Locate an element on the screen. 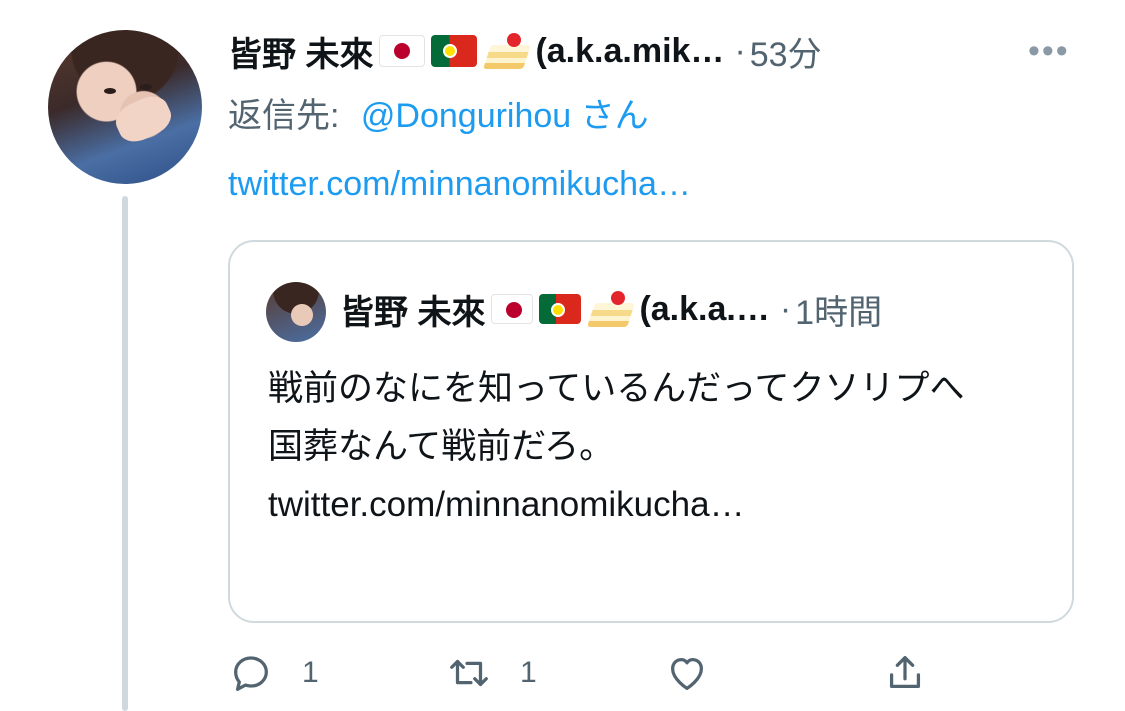 The width and height of the screenshot is (1125, 711). reply-suffix: さん is located at coordinates (614, 116).